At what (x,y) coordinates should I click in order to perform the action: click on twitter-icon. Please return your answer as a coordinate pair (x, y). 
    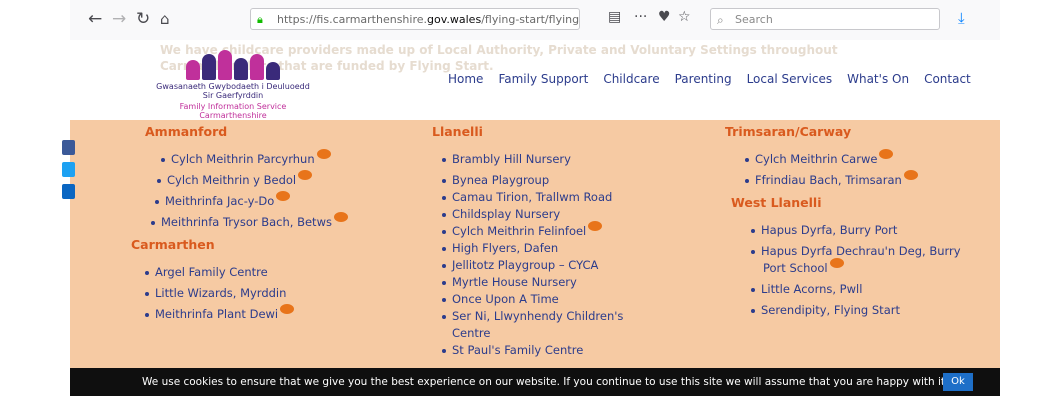
    Looking at the image, I should click on (68, 169).